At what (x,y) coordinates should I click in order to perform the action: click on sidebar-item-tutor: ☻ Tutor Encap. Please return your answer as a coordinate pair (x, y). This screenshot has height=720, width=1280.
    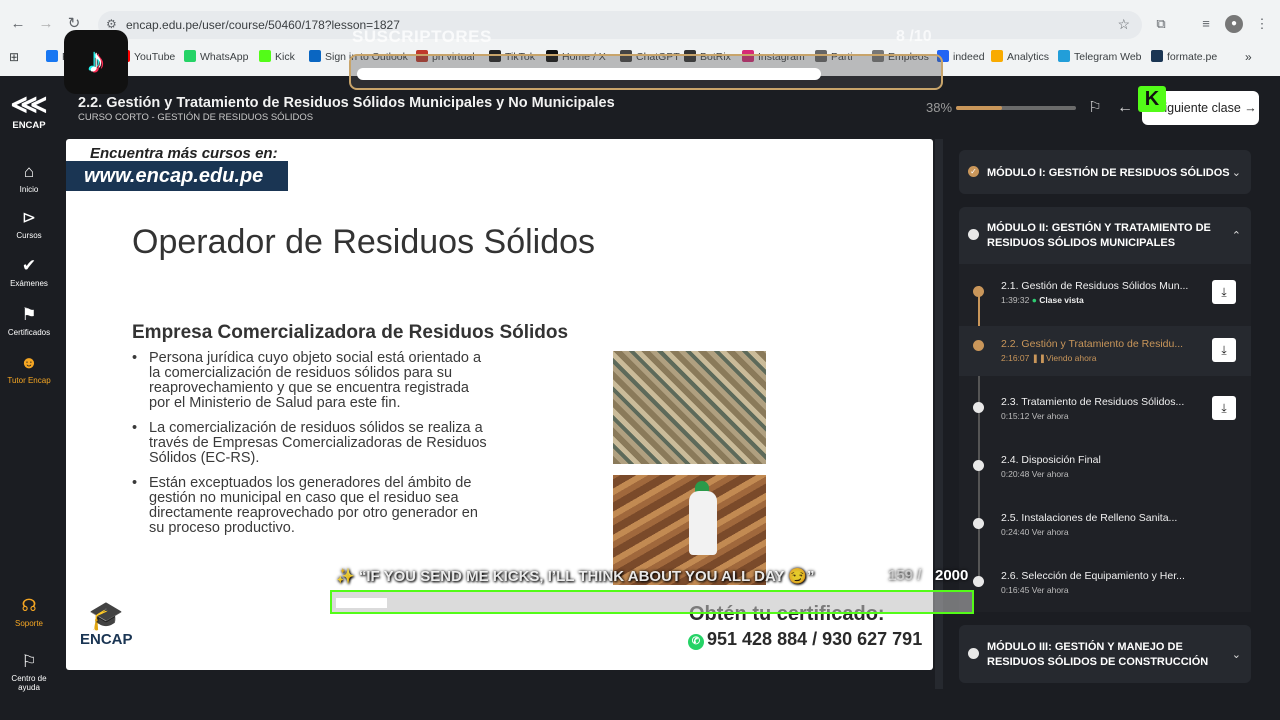
    Looking at the image, I should click on (29, 369).